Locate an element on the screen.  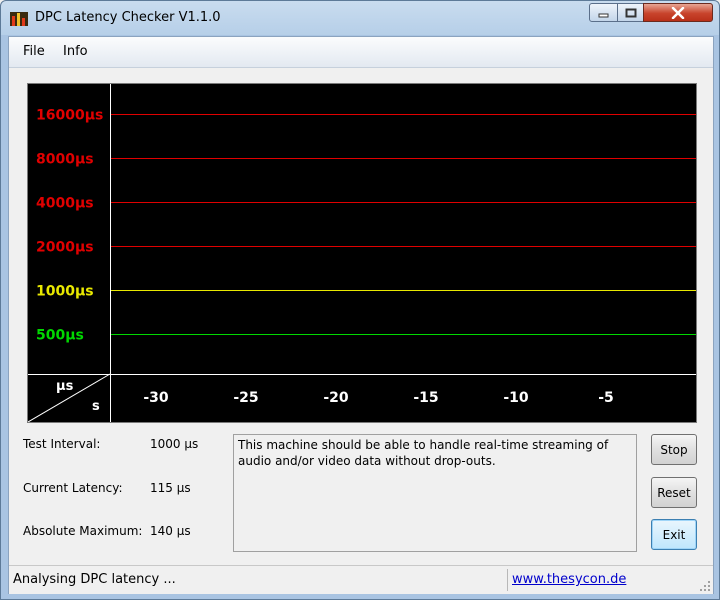
close-button is located at coordinates (678, 12).